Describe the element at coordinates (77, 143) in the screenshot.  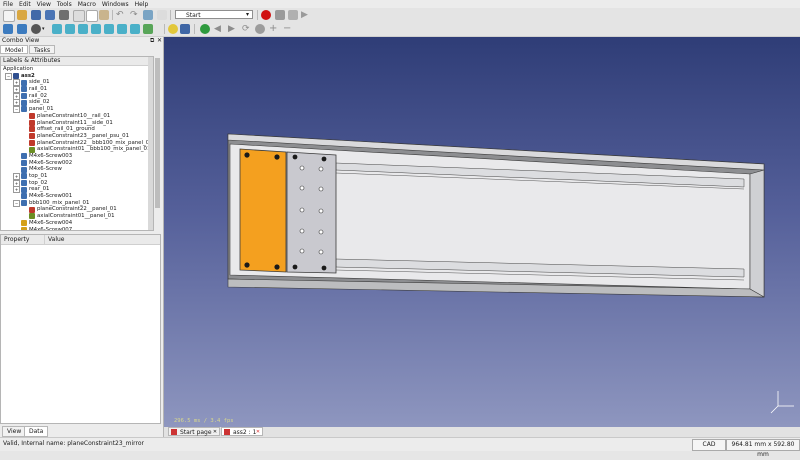
I see `tree-item: planeConstraint22__bbb100_mix_panel_01` at that location.